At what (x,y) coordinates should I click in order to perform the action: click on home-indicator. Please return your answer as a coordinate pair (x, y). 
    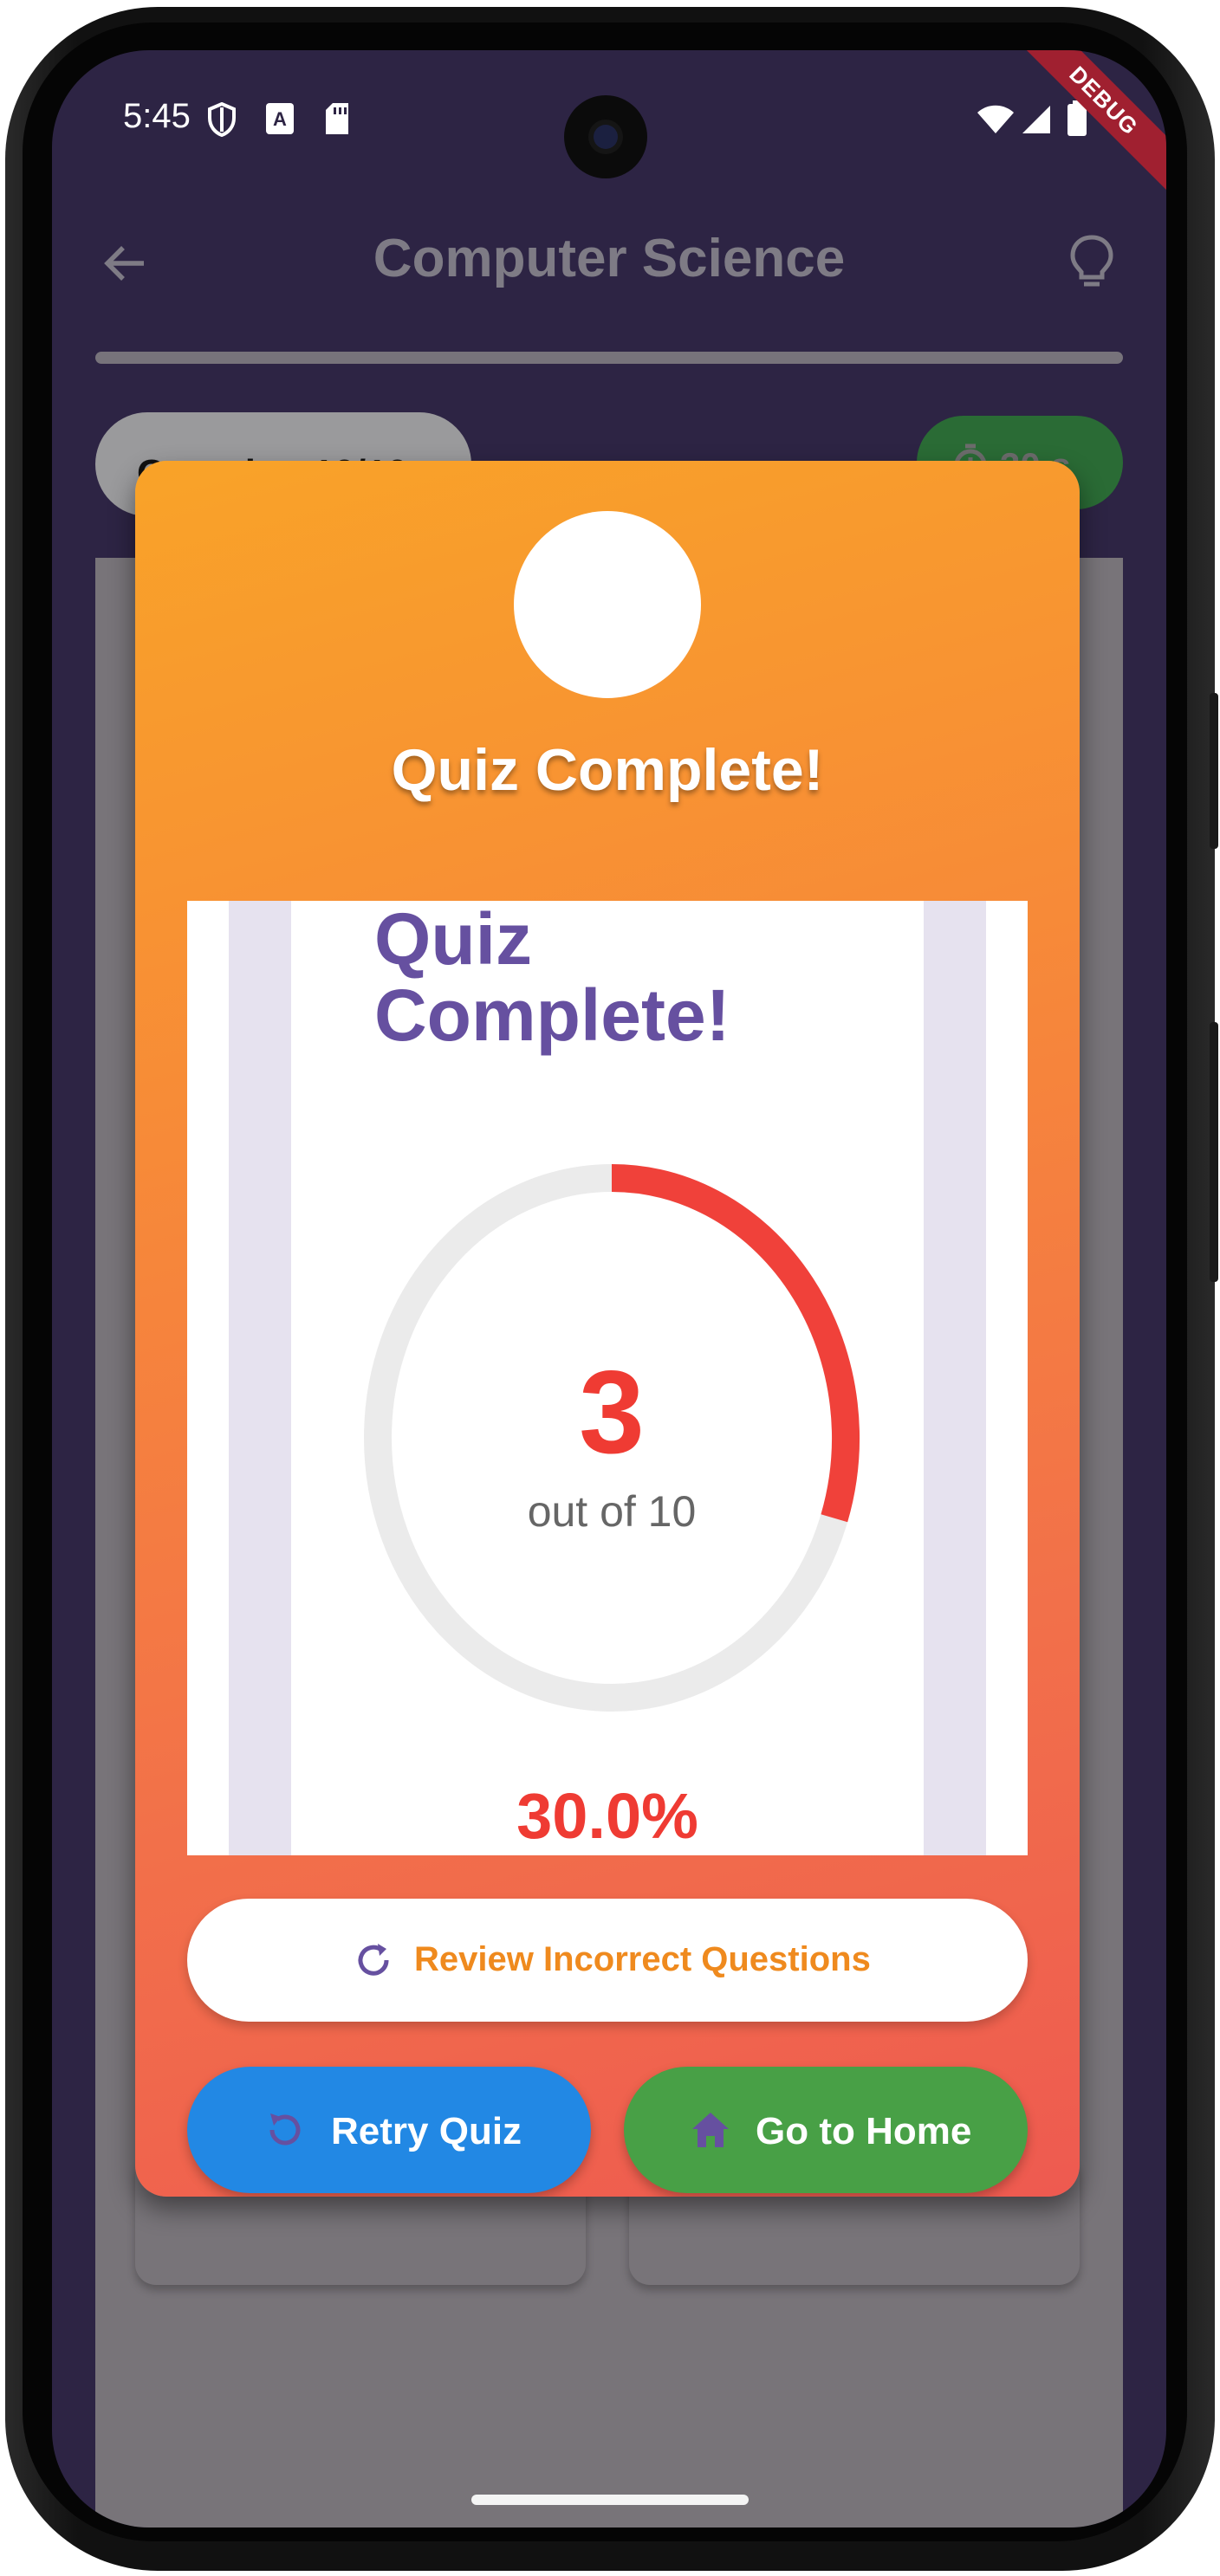
    Looking at the image, I should click on (610, 2500).